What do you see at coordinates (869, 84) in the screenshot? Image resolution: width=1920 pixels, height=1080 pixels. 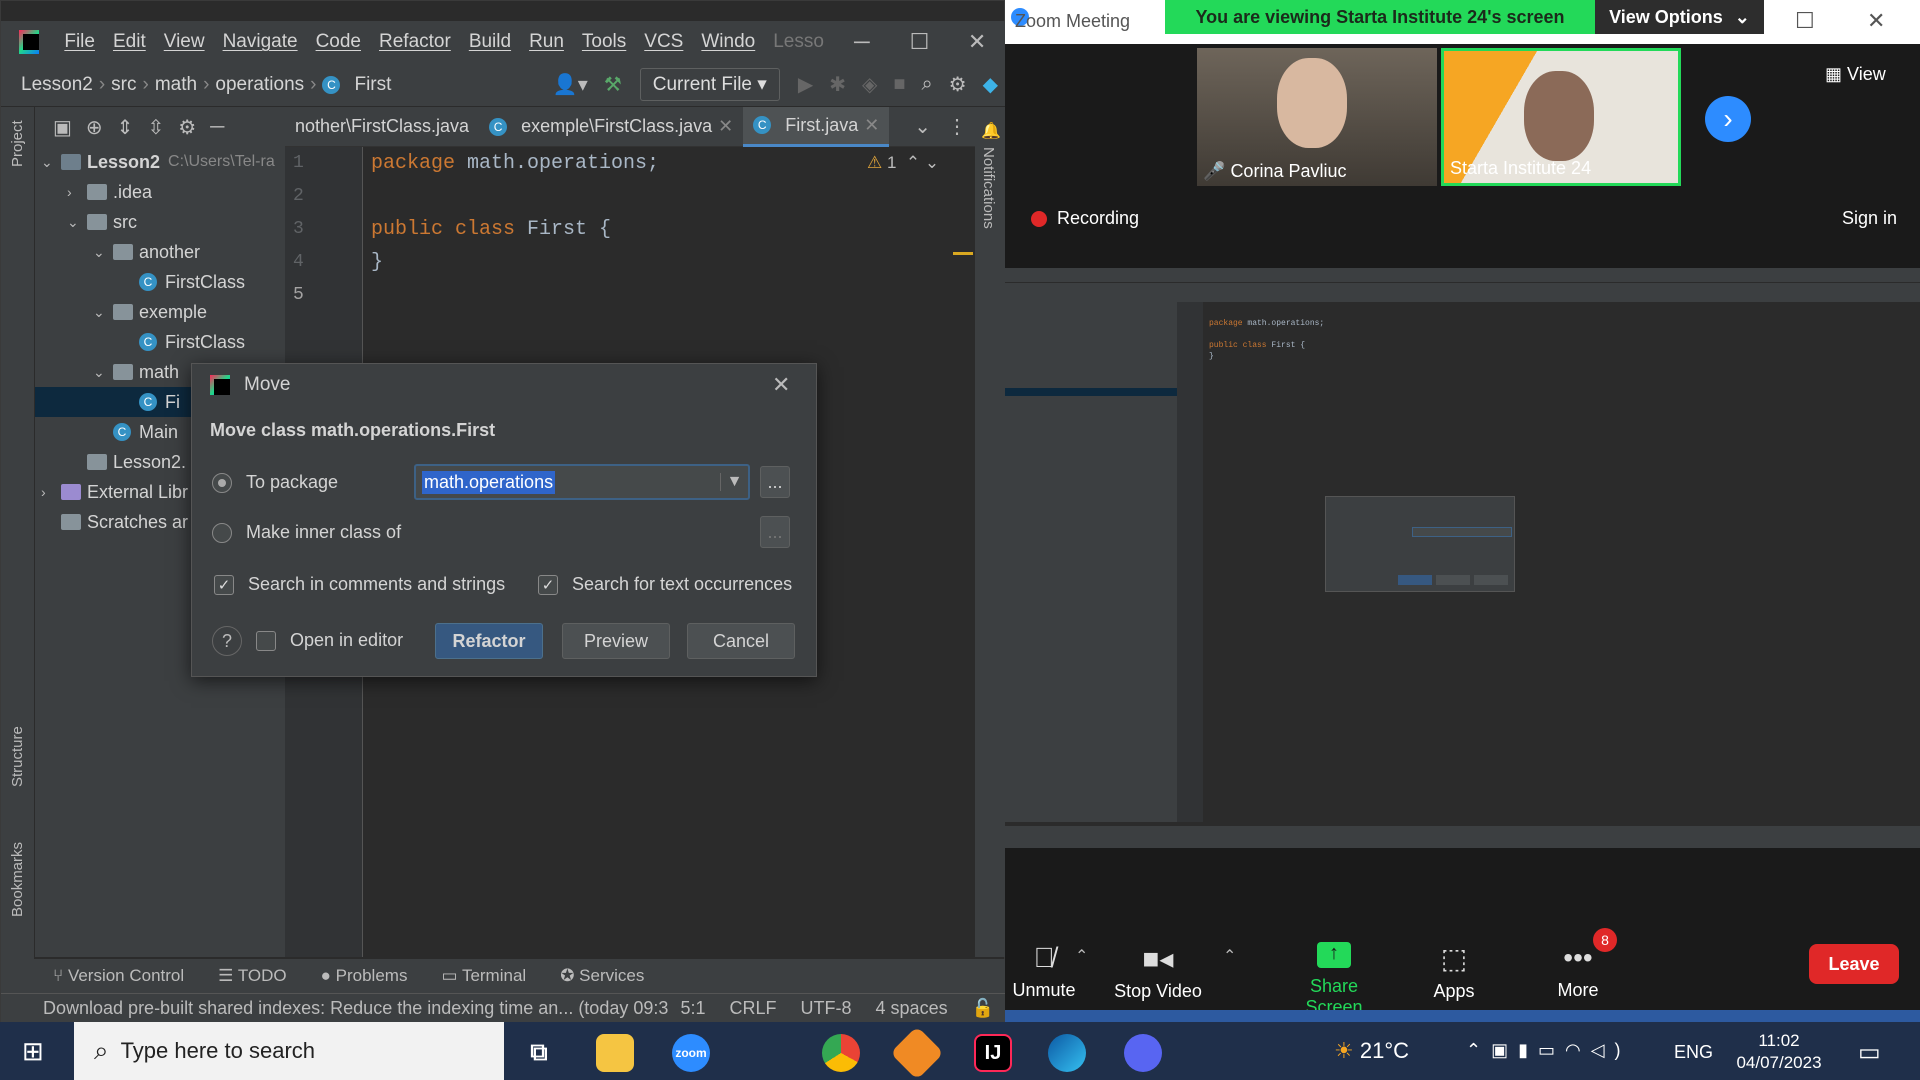 I see `coverage-icon: ◈` at bounding box center [869, 84].